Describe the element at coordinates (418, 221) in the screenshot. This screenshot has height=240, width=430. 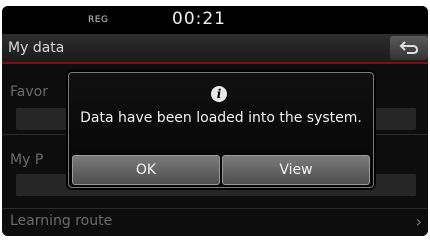
I see `chevron-right-icon: ›` at that location.